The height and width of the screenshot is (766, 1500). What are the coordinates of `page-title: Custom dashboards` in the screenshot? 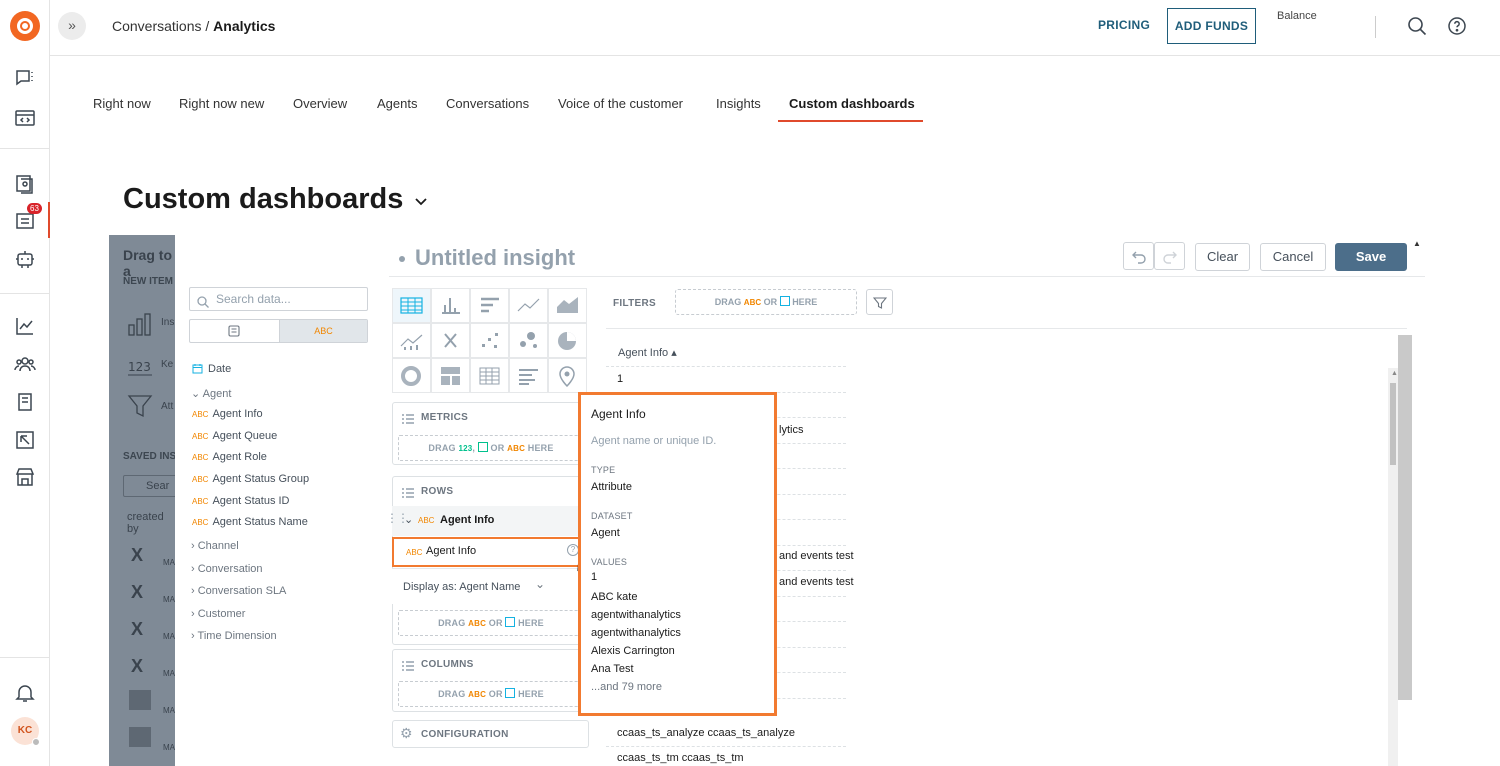 It's located at (263, 199).